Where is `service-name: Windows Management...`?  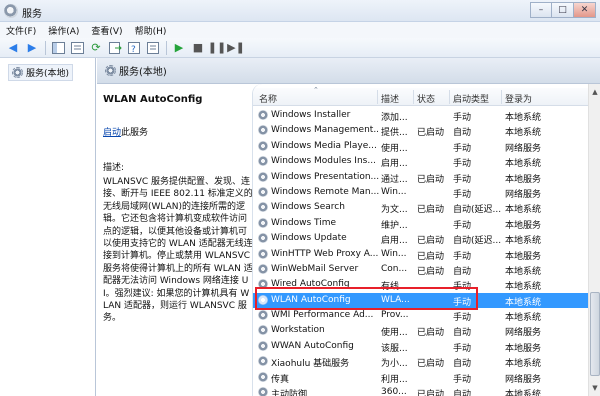 service-name: Windows Management... is located at coordinates (325, 130).